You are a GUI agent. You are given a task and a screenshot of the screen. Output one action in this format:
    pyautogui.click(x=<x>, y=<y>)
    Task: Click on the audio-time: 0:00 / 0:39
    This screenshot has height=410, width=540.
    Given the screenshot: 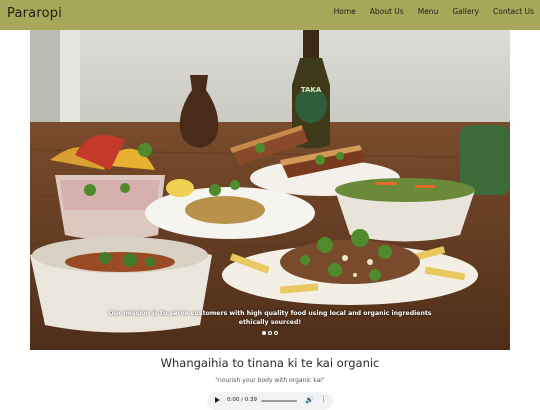 What is the action you would take?
    pyautogui.click(x=242, y=400)
    